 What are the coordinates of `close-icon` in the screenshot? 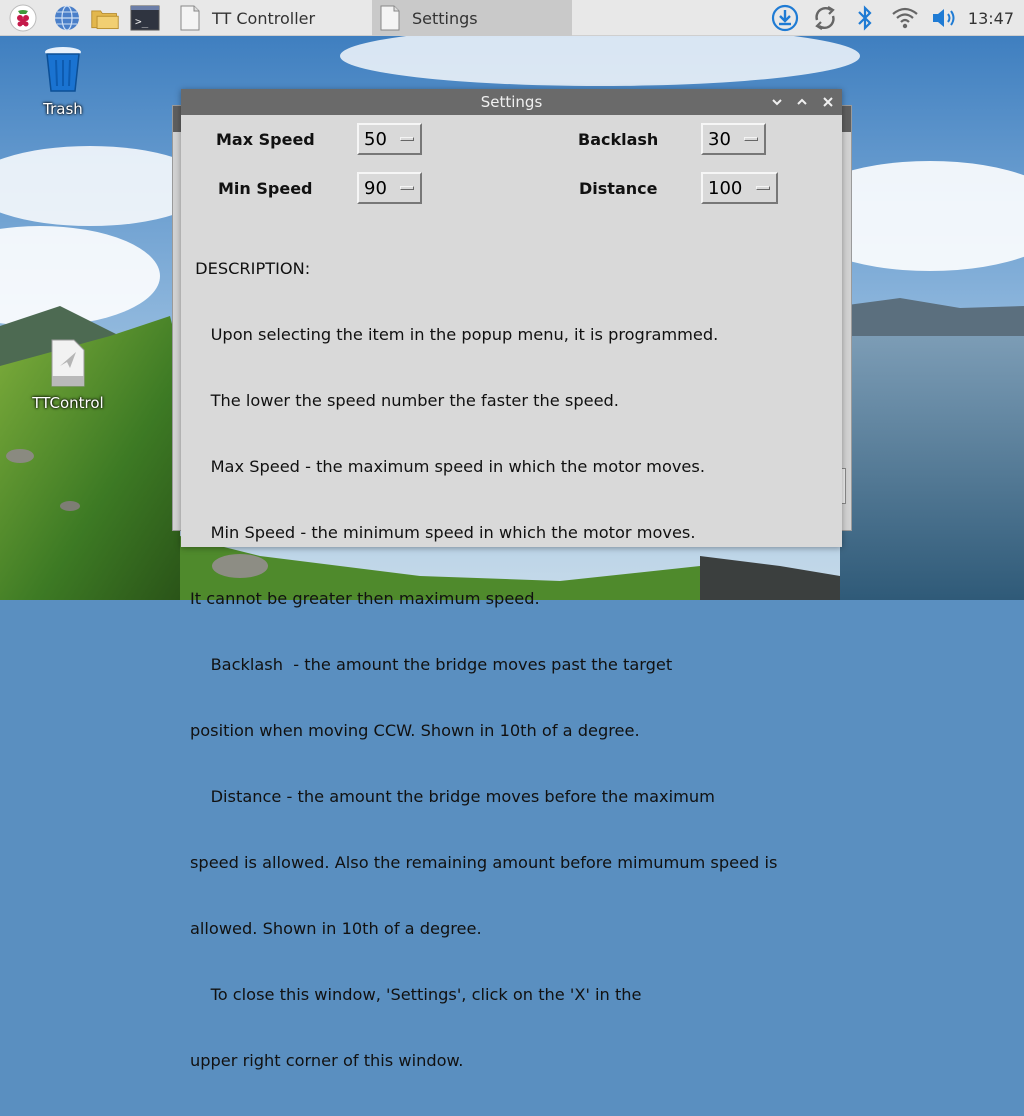 It's located at (828, 102).